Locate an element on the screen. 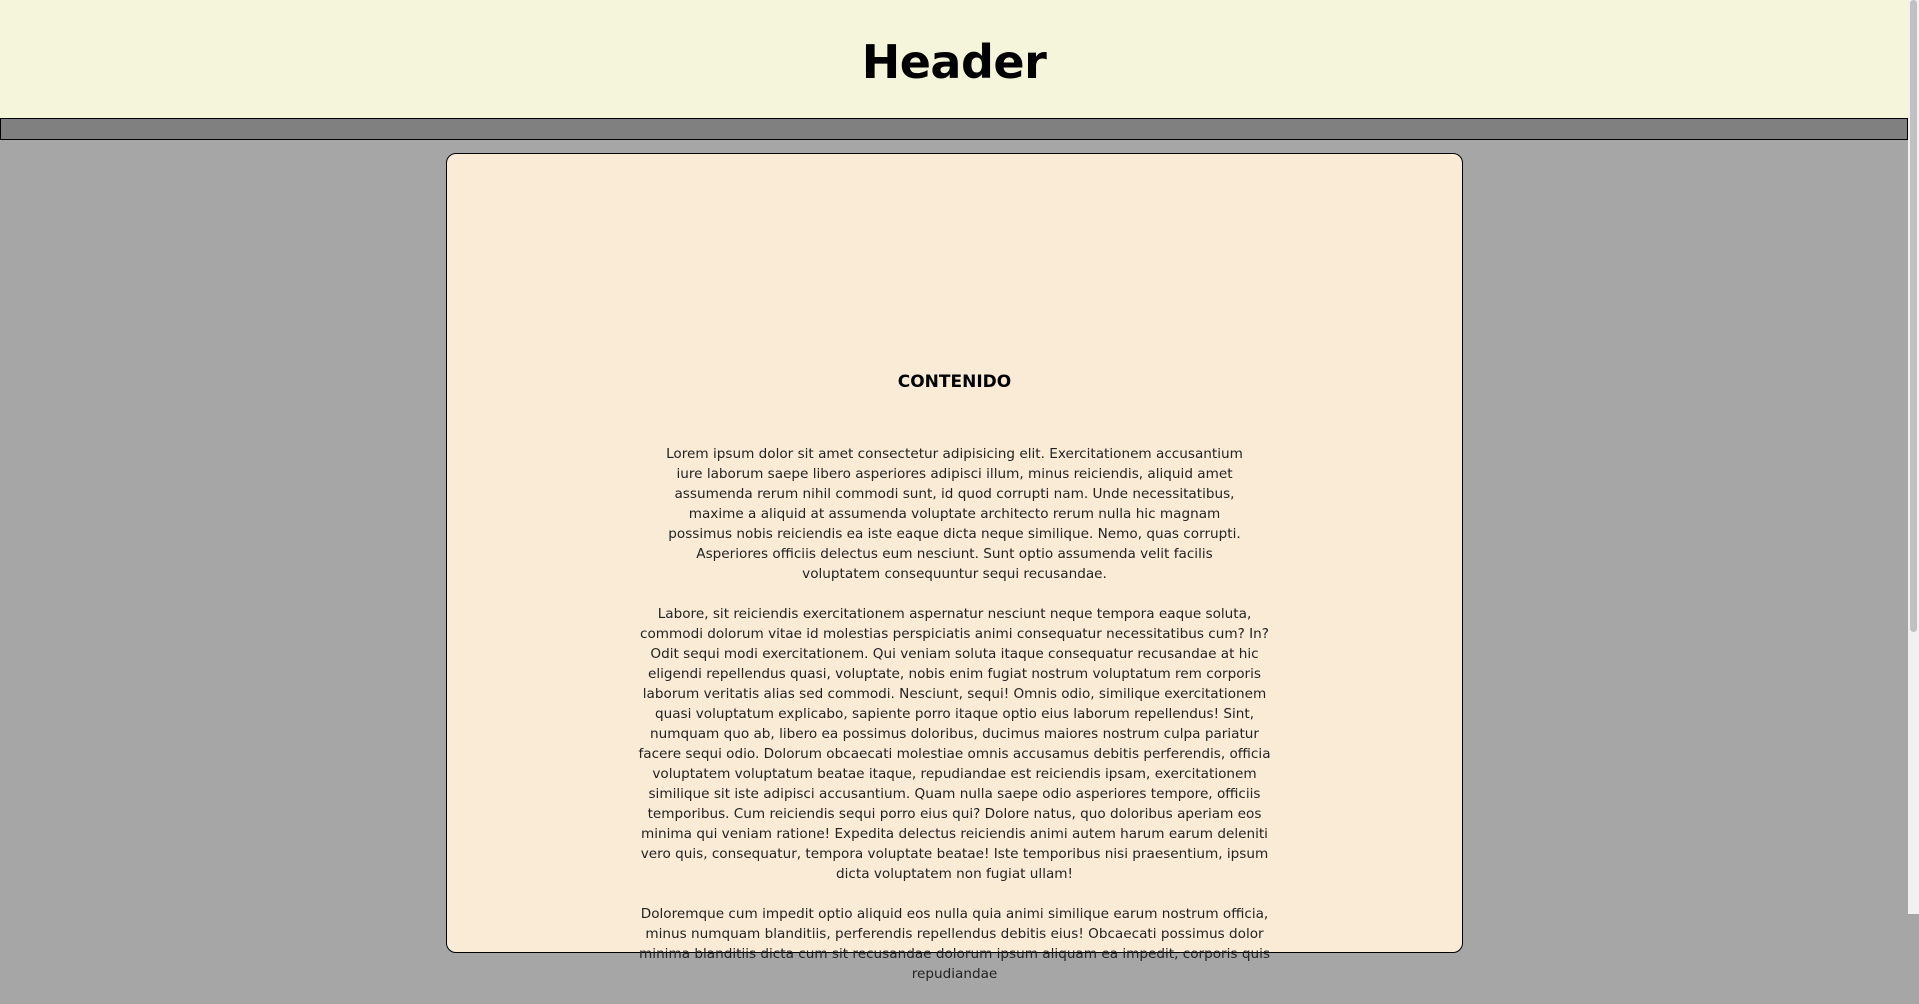 Image resolution: width=1919 pixels, height=1004 pixels. vertical-scrollbar is located at coordinates (1913, 457).